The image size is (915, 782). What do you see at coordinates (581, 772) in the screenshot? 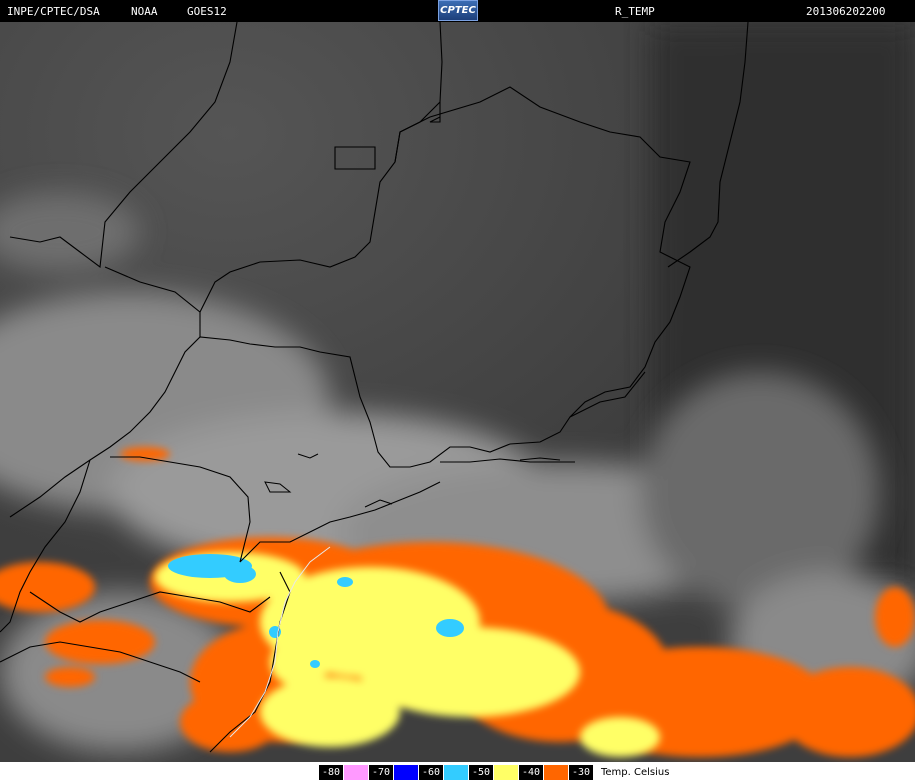
I see `legend-label-6: -30` at bounding box center [581, 772].